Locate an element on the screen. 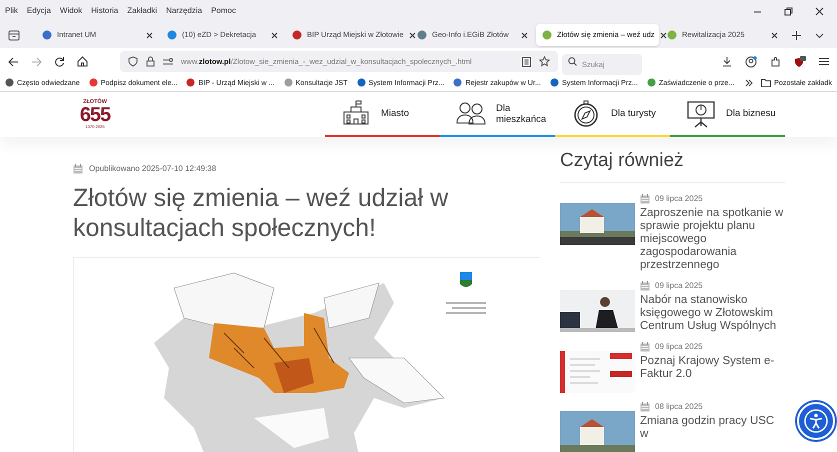 The width and height of the screenshot is (837, 452). nav-tab: Dla mieszkańca is located at coordinates (497, 114).